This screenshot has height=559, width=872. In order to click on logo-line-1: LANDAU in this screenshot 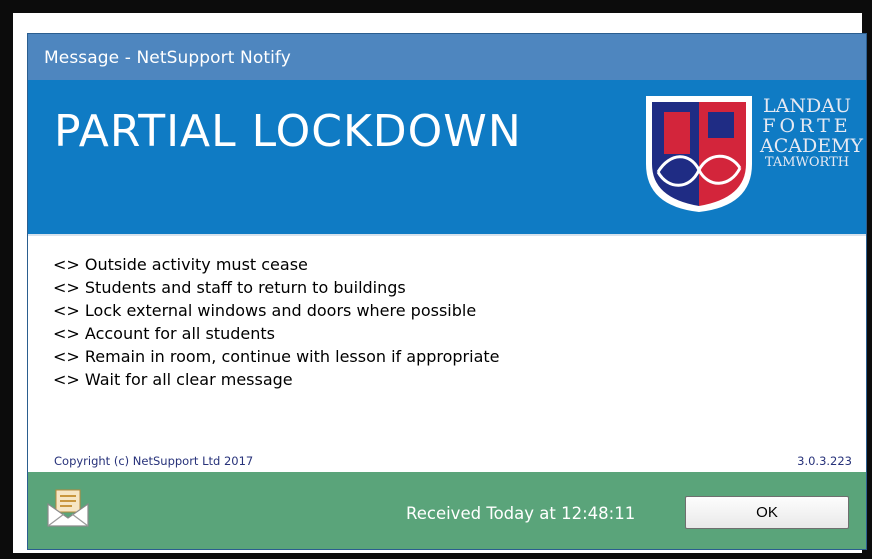, I will do `click(807, 106)`.